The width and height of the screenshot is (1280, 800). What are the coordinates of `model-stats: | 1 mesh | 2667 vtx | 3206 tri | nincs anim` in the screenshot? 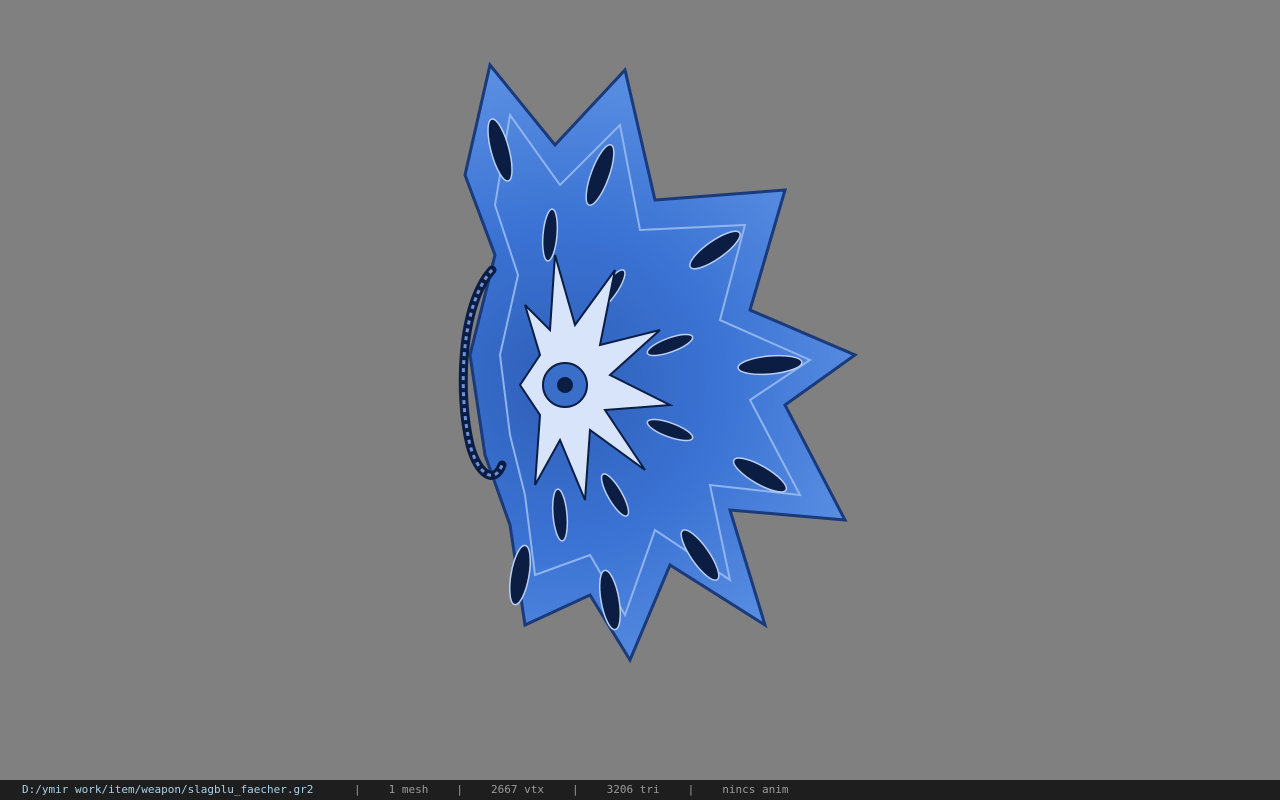 It's located at (571, 790).